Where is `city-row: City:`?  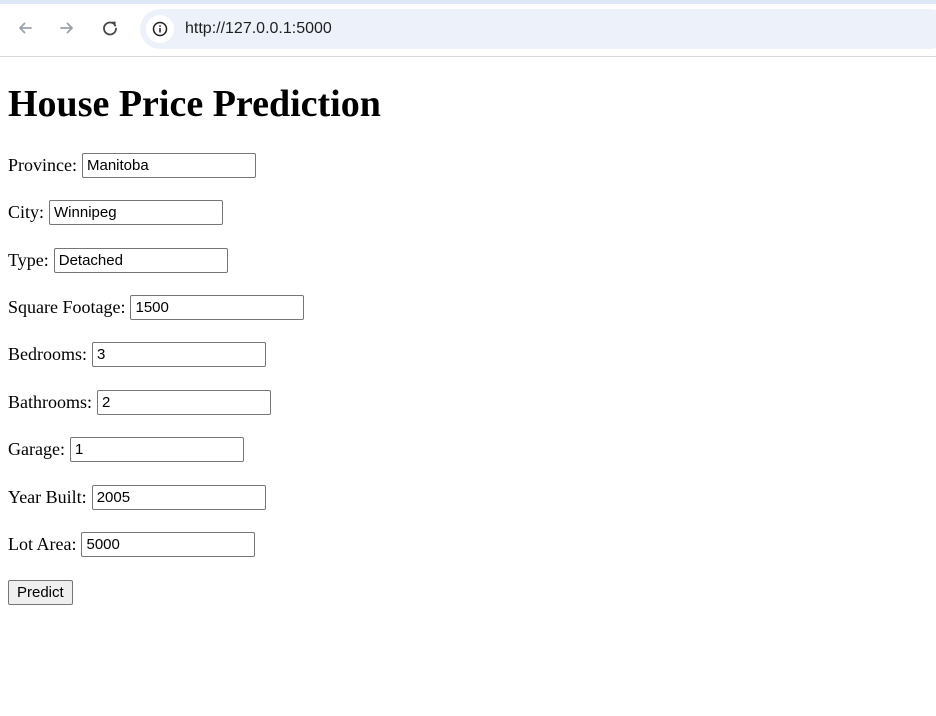 city-row: City: is located at coordinates (116, 212).